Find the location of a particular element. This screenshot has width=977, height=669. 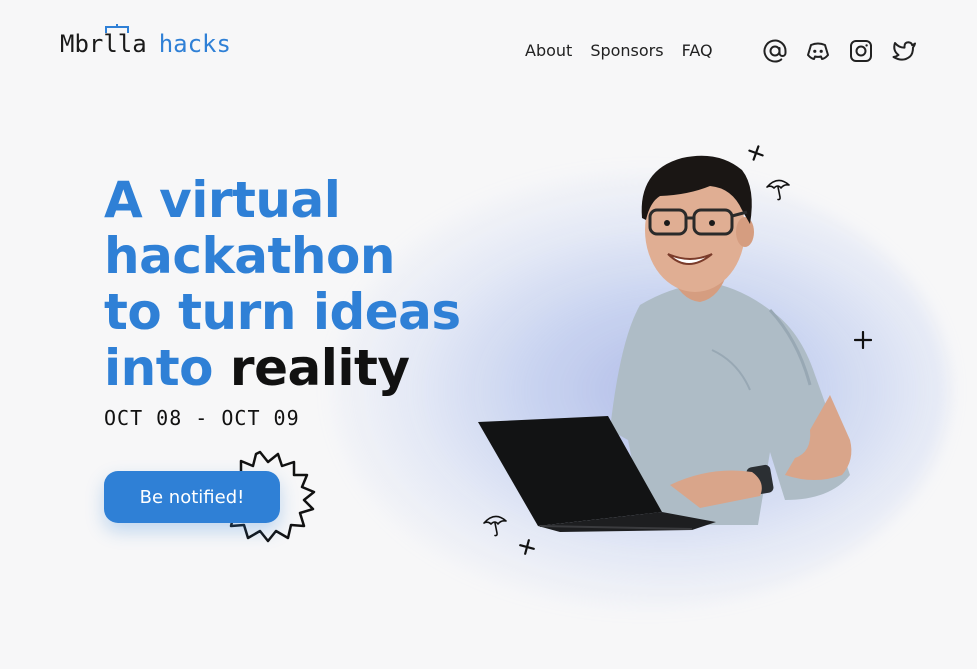

nav-about: About is located at coordinates (548, 50).